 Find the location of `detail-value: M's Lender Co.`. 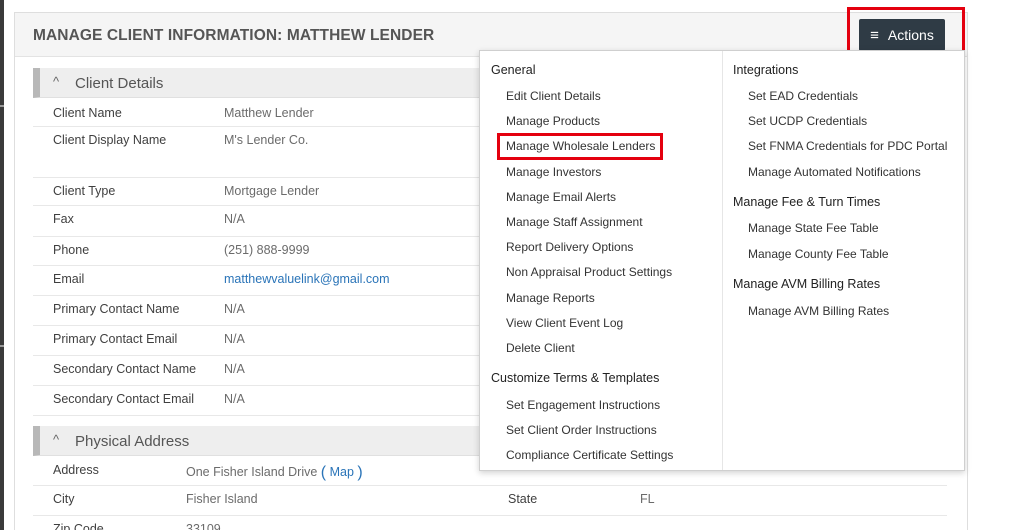

detail-value: M's Lender Co. is located at coordinates (266, 140).